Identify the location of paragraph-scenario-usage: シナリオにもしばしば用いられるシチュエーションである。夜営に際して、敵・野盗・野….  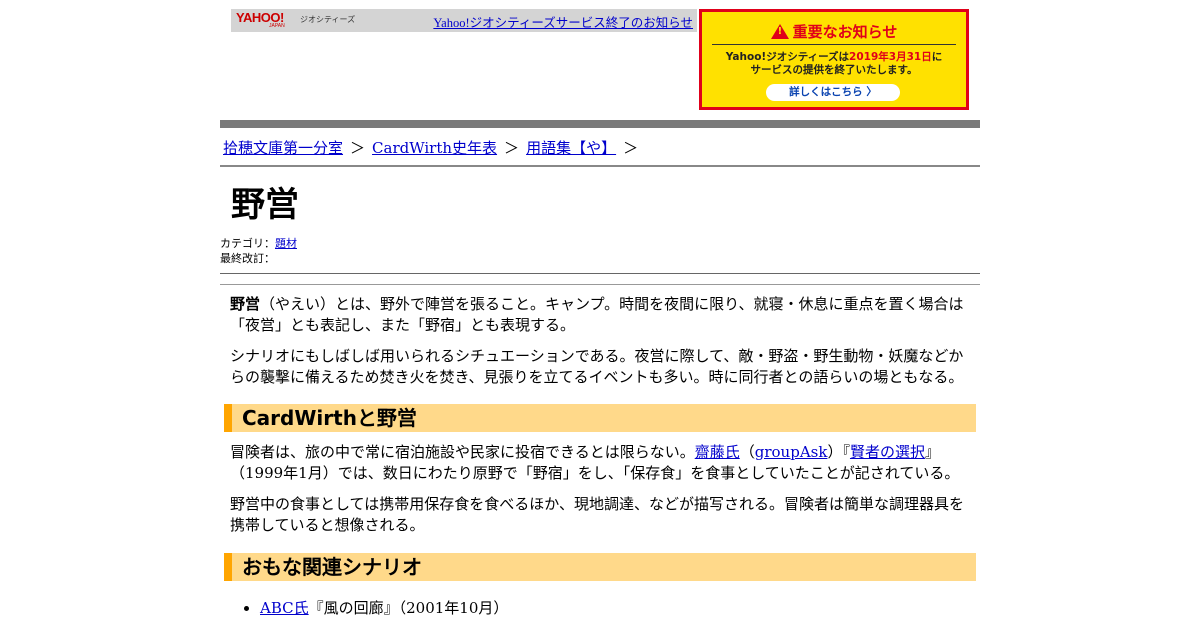
(597, 366).